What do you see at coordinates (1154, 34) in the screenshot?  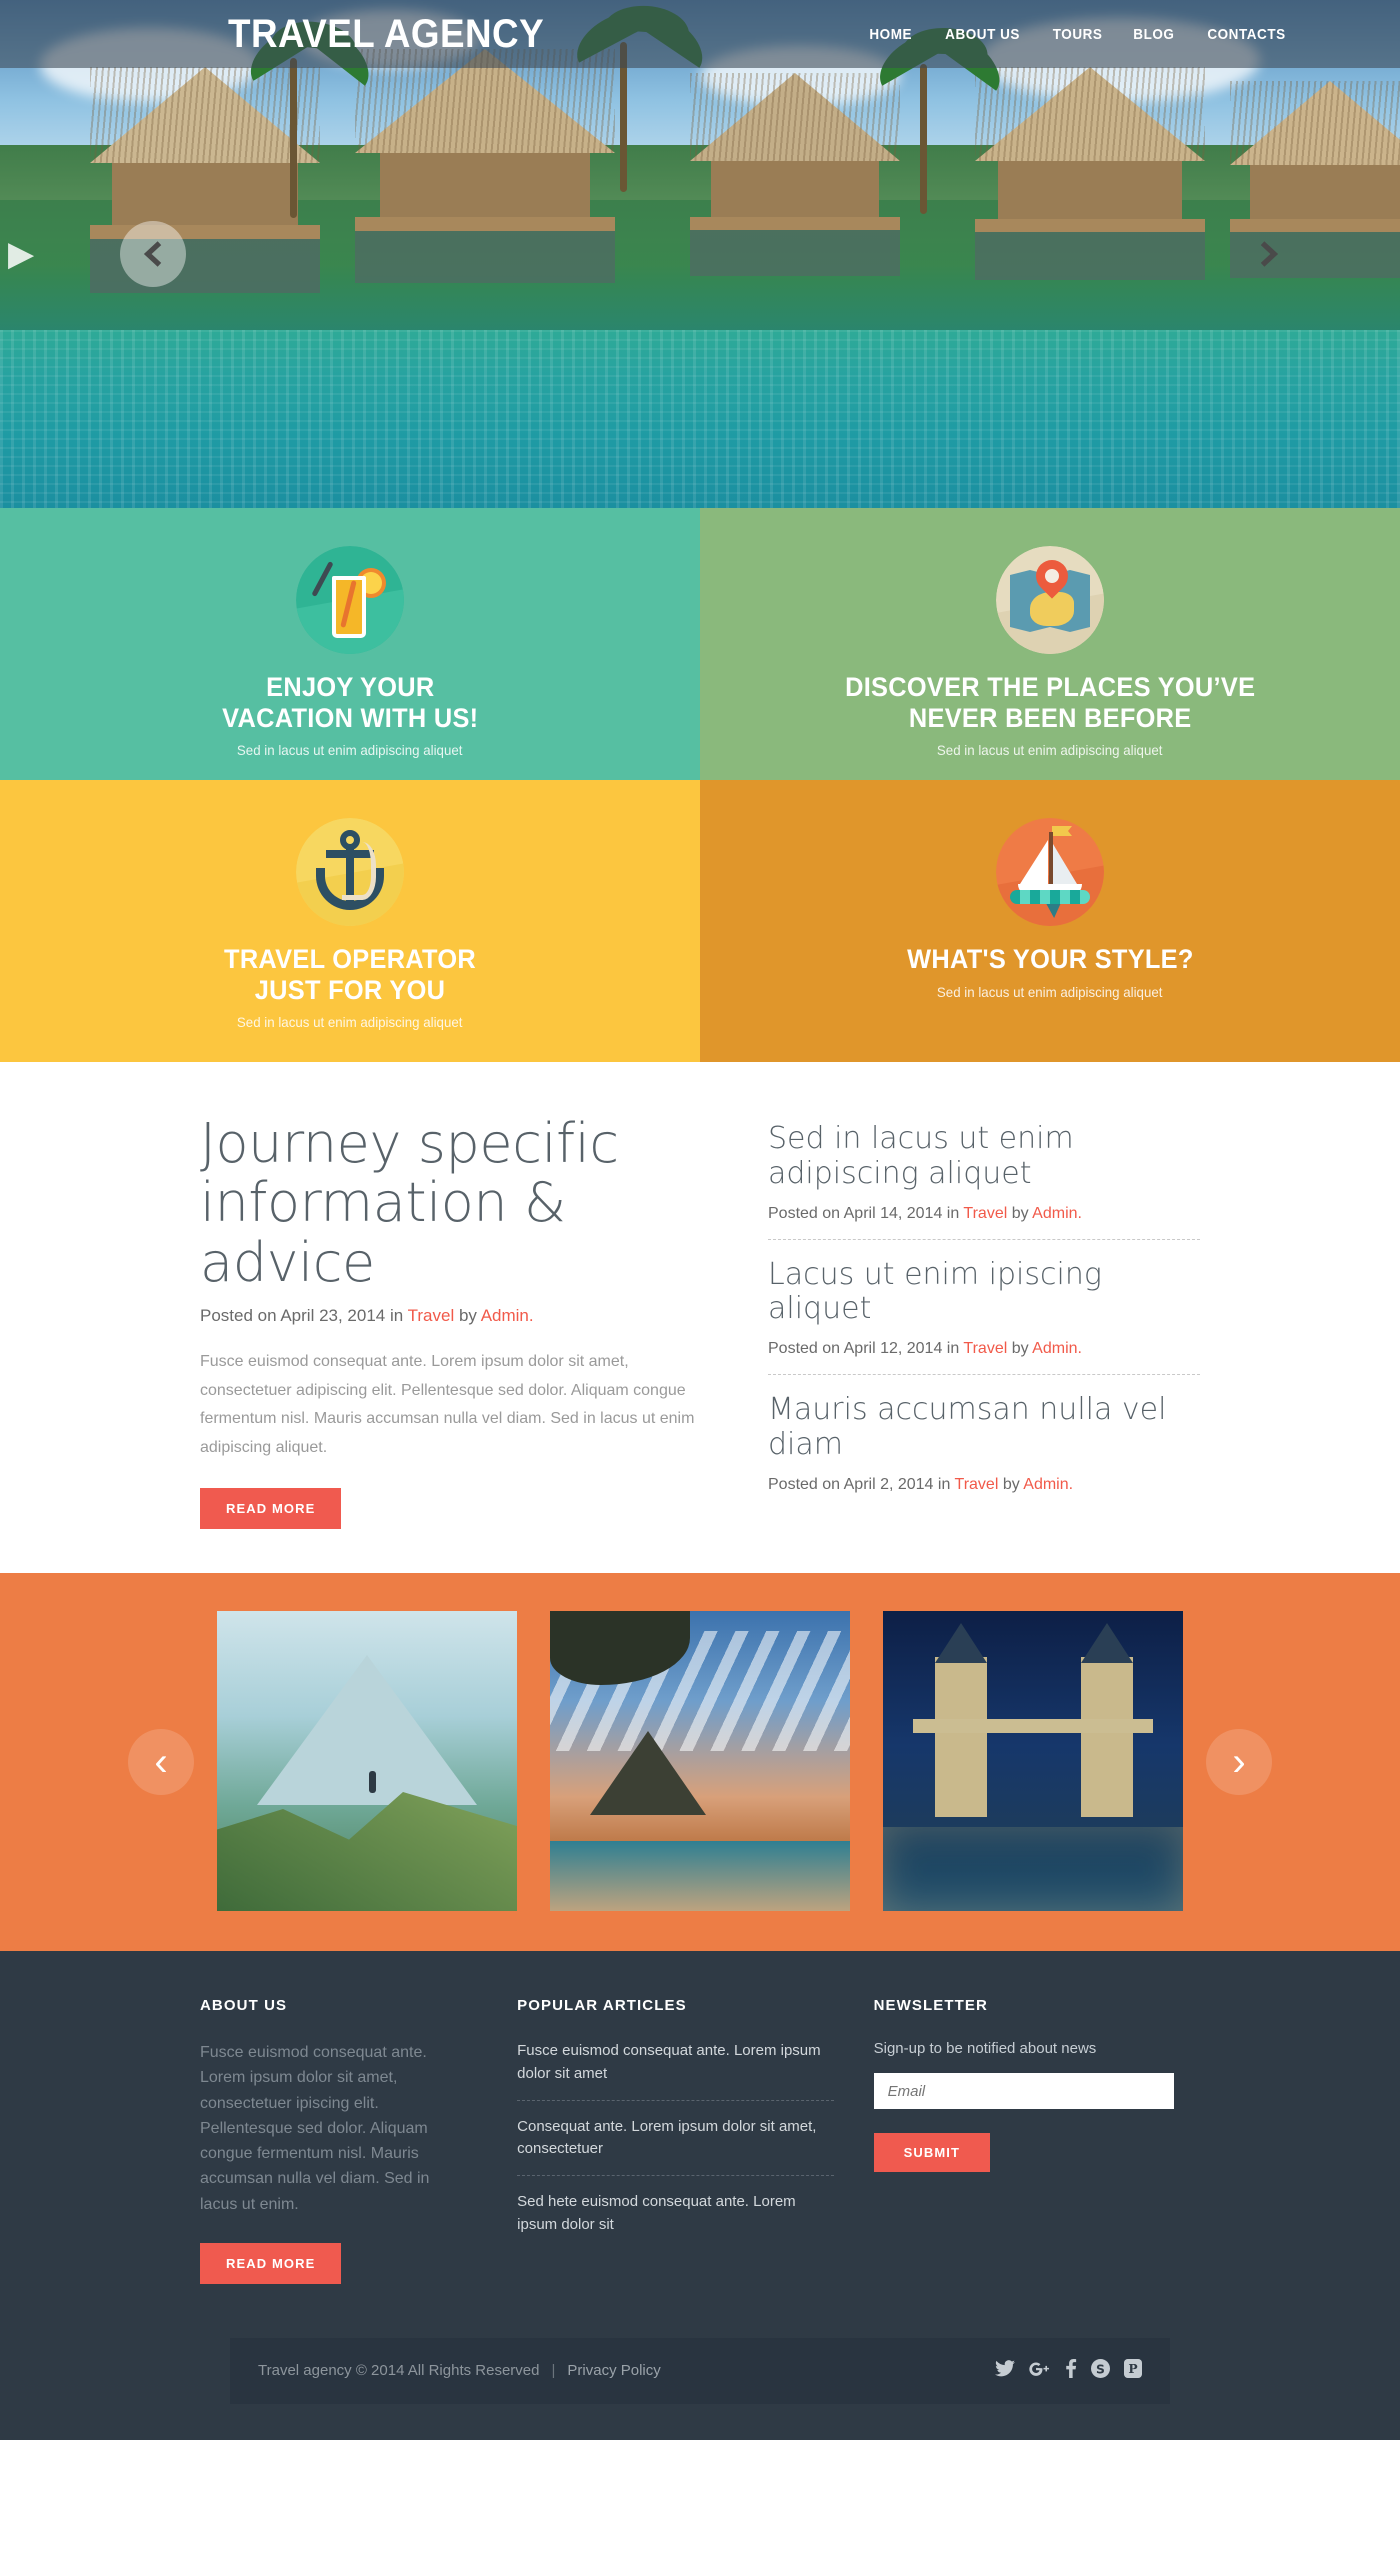 I see `nav-item-blog: BLOG` at bounding box center [1154, 34].